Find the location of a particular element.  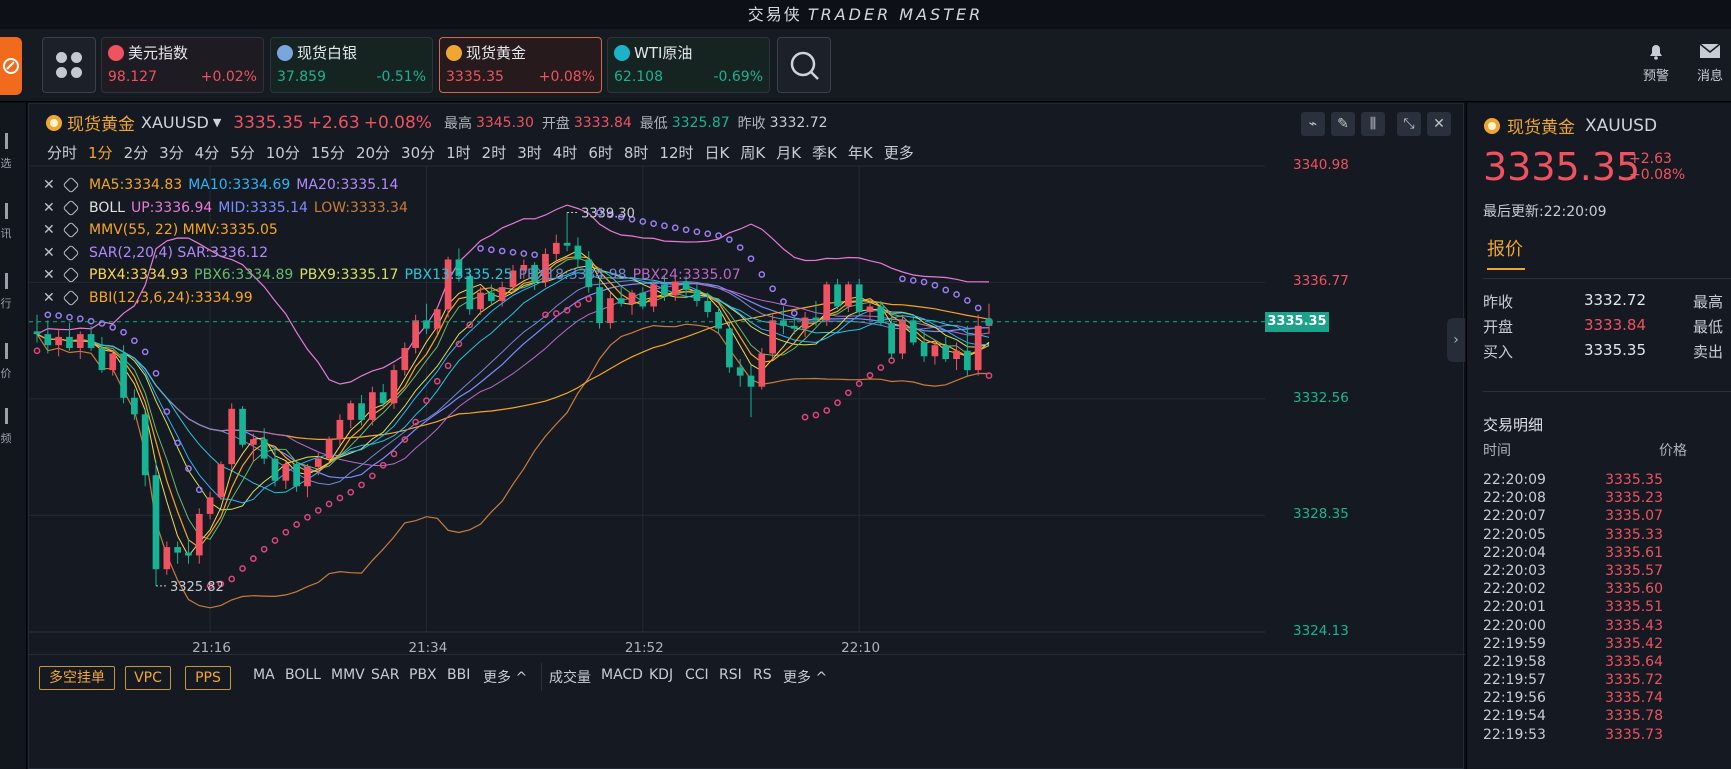

main-indicator-button: SAR is located at coordinates (385, 675).